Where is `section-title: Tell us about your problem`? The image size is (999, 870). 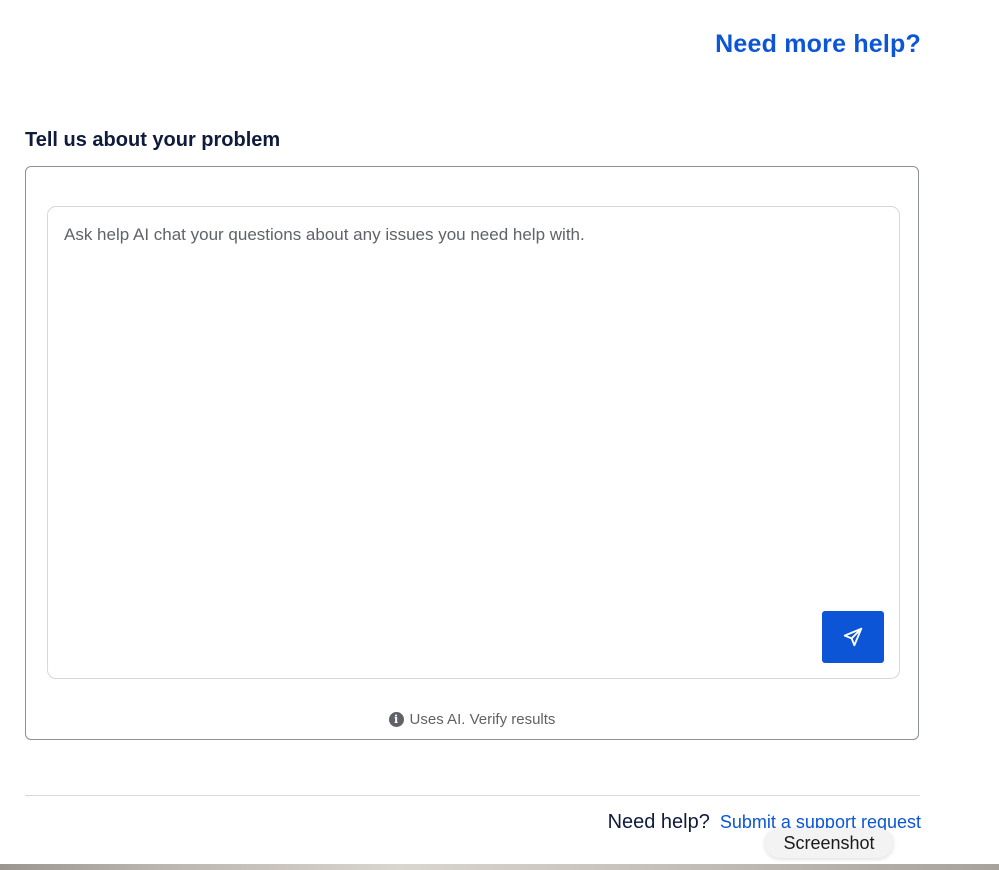 section-title: Tell us about your problem is located at coordinates (153, 140).